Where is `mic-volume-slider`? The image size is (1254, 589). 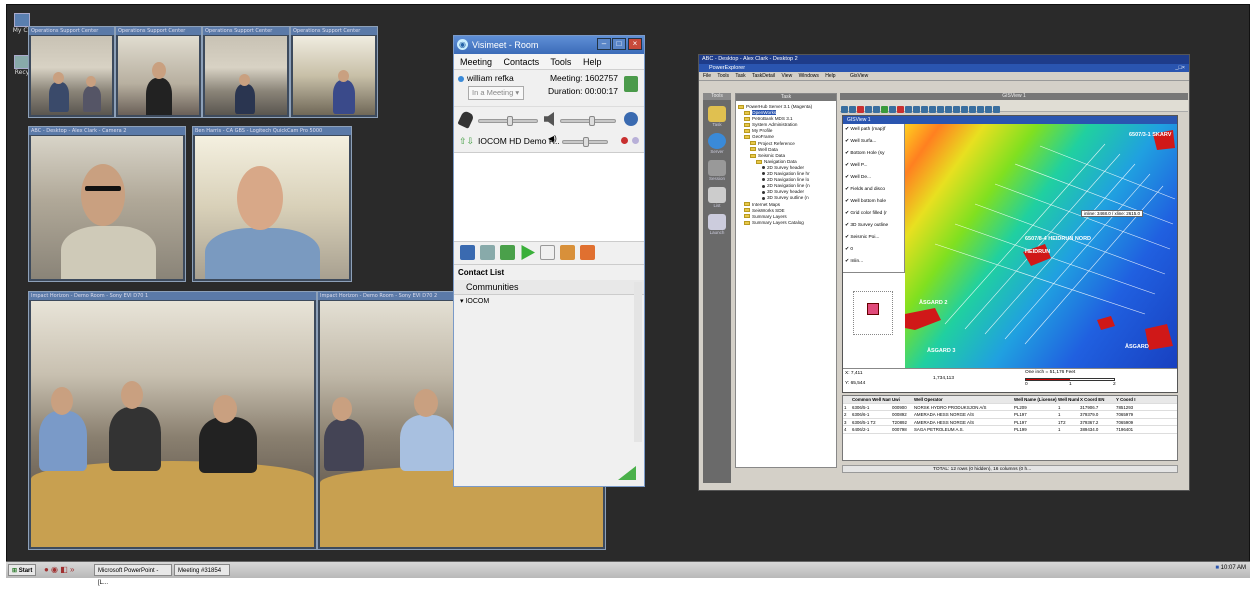 mic-volume-slider is located at coordinates (508, 121).